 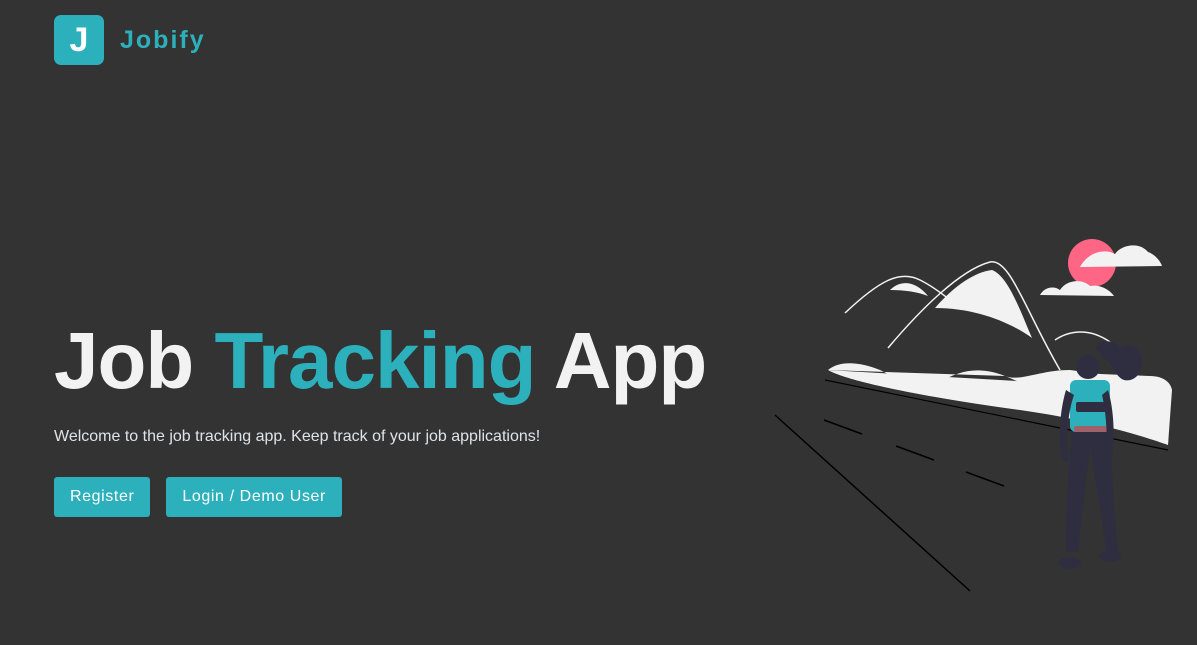 What do you see at coordinates (1091, 407) in the screenshot?
I see `backpack-strap` at bounding box center [1091, 407].